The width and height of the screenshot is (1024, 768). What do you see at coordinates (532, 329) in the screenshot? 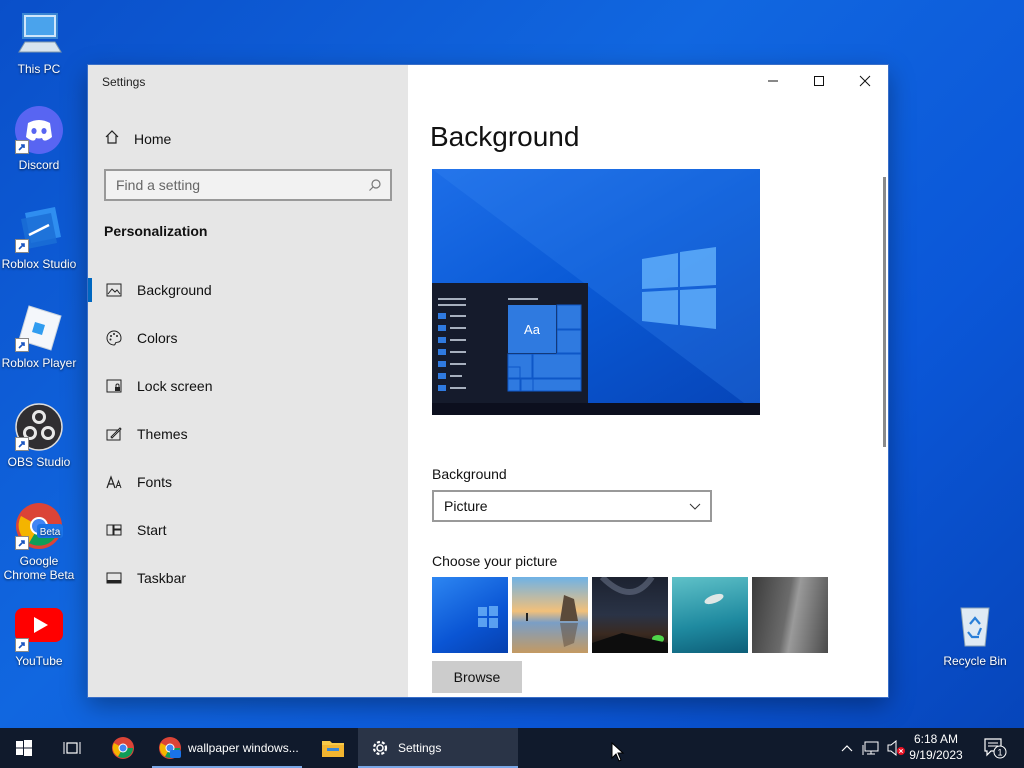
I see `preview-tile-text: Aa` at bounding box center [532, 329].